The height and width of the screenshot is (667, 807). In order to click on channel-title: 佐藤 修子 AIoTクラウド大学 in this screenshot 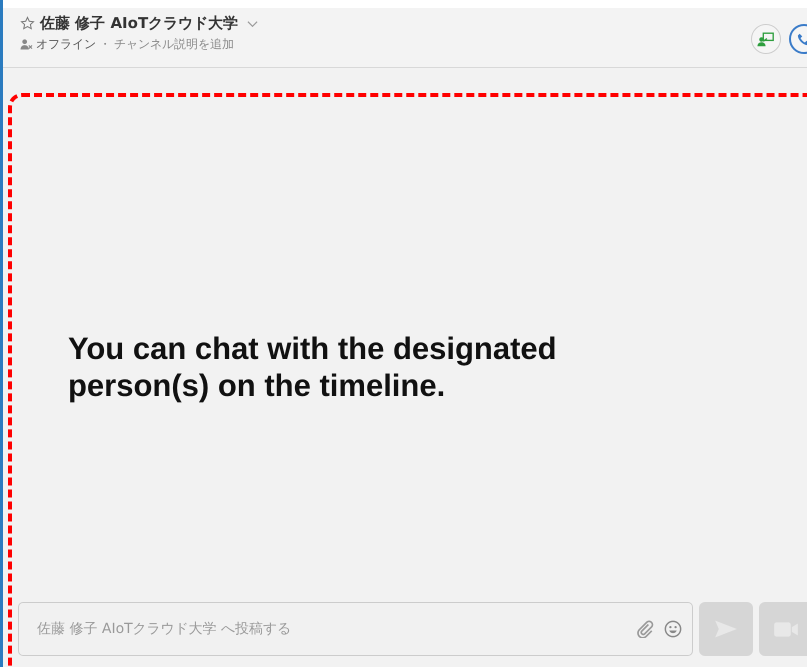, I will do `click(139, 23)`.